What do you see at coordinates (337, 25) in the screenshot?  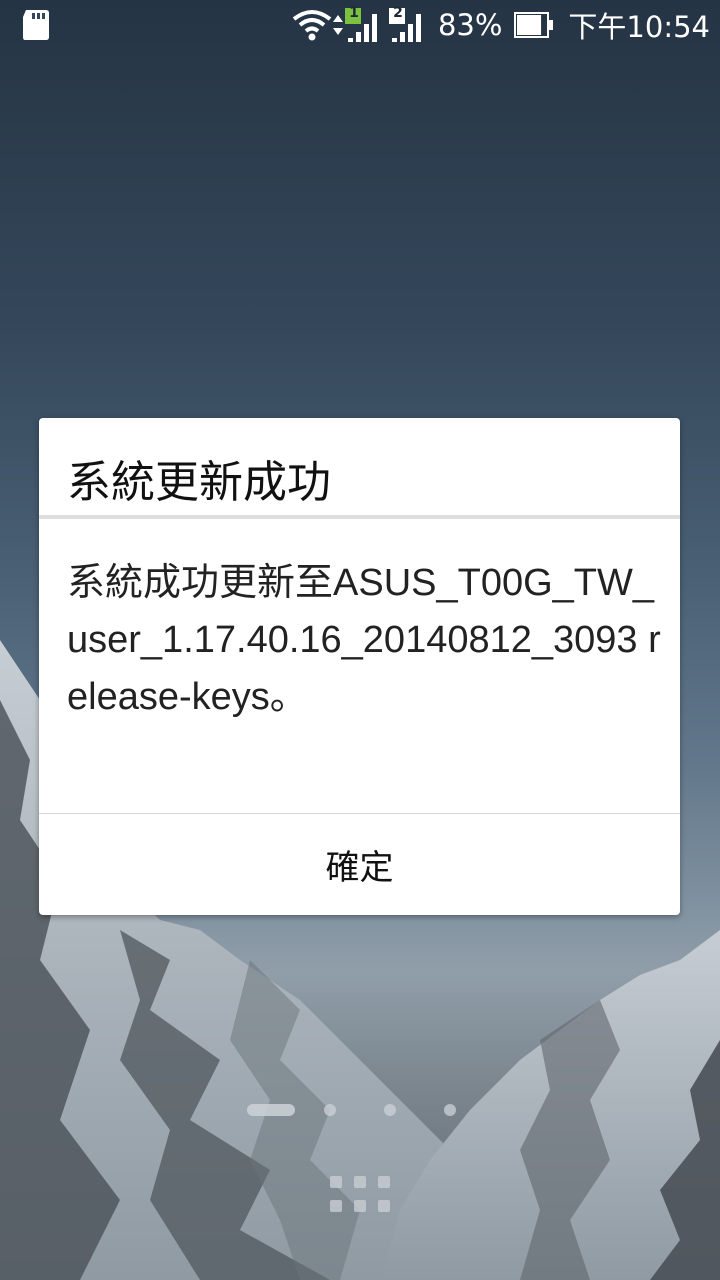 I see `data-activity-icon` at bounding box center [337, 25].